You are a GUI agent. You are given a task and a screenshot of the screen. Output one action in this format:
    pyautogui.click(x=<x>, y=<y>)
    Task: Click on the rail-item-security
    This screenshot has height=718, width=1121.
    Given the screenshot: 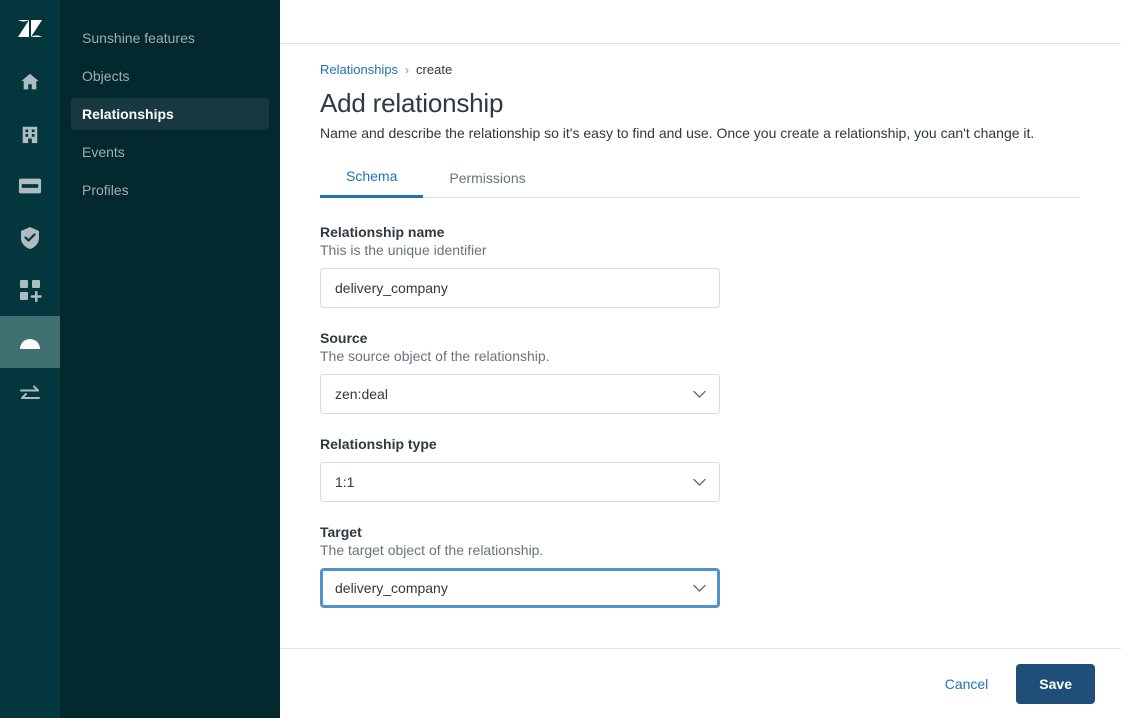 What is the action you would take?
    pyautogui.click(x=30, y=238)
    